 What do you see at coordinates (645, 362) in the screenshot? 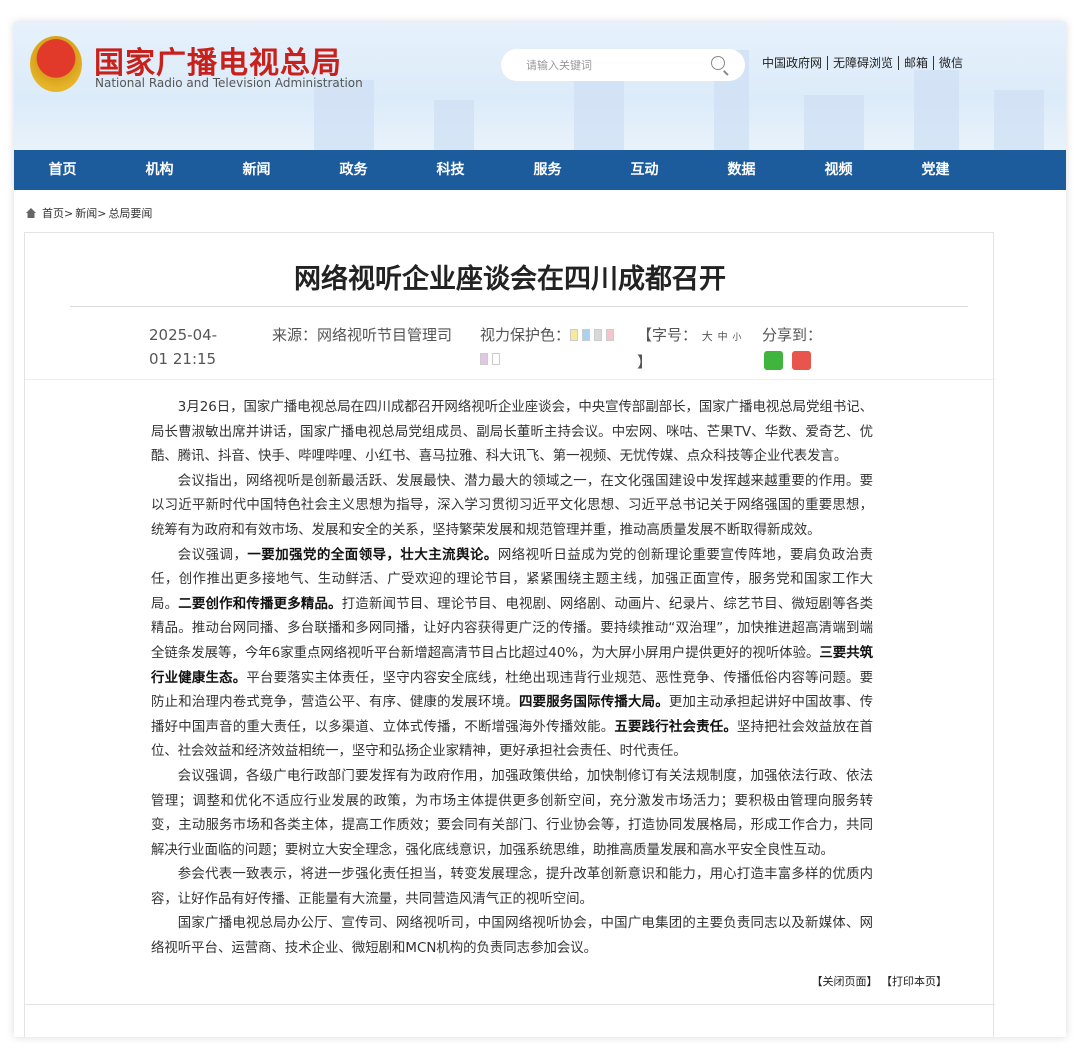
I see `font-size-close-bracket: 】` at bounding box center [645, 362].